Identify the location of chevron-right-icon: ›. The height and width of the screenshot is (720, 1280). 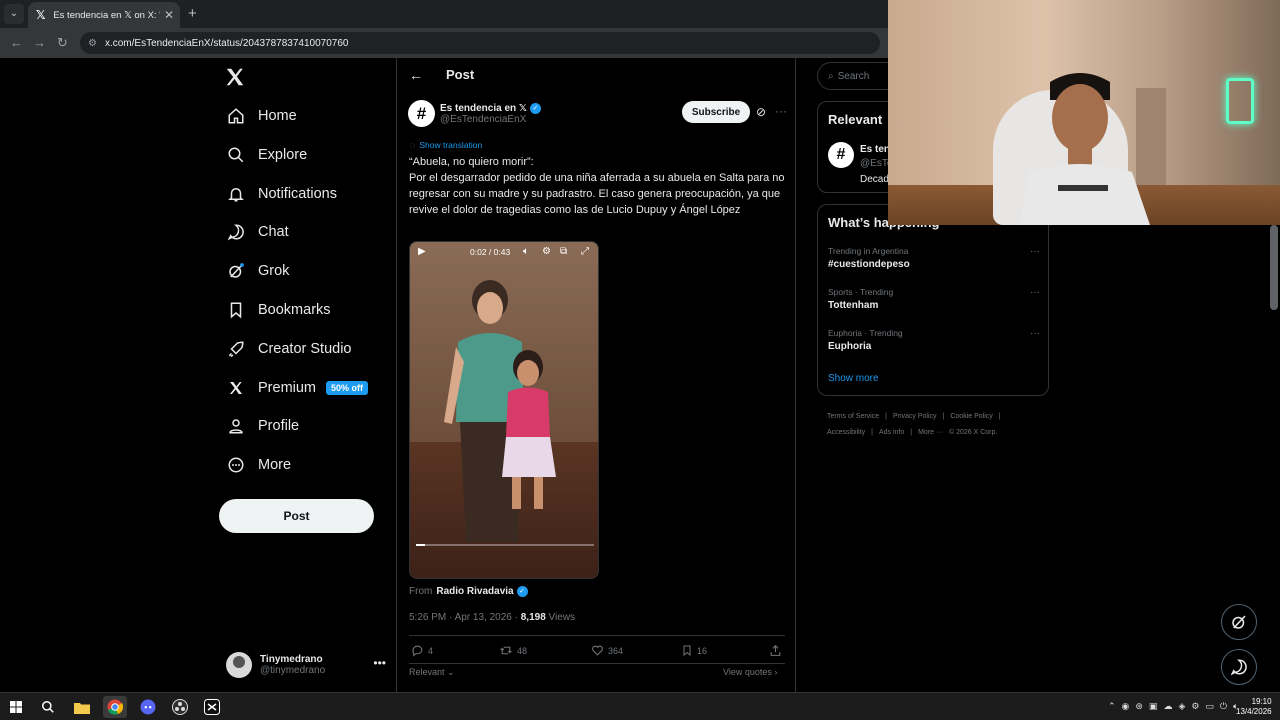
(776, 672).